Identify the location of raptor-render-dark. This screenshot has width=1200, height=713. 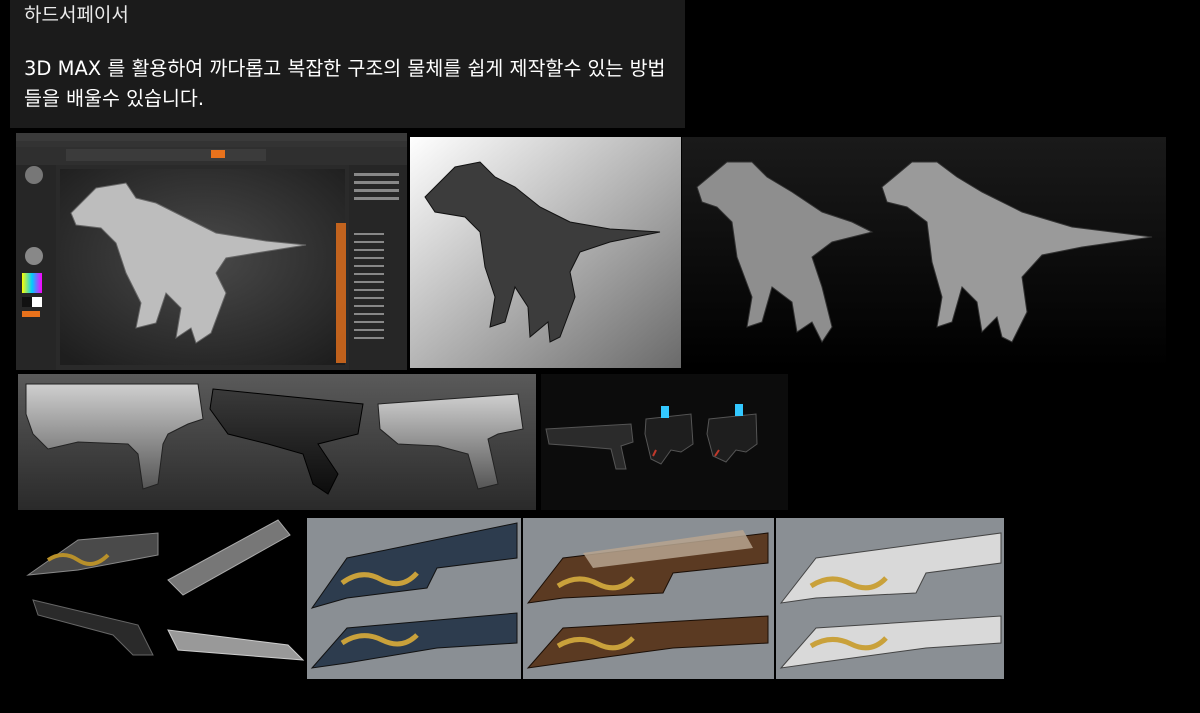
(924, 252).